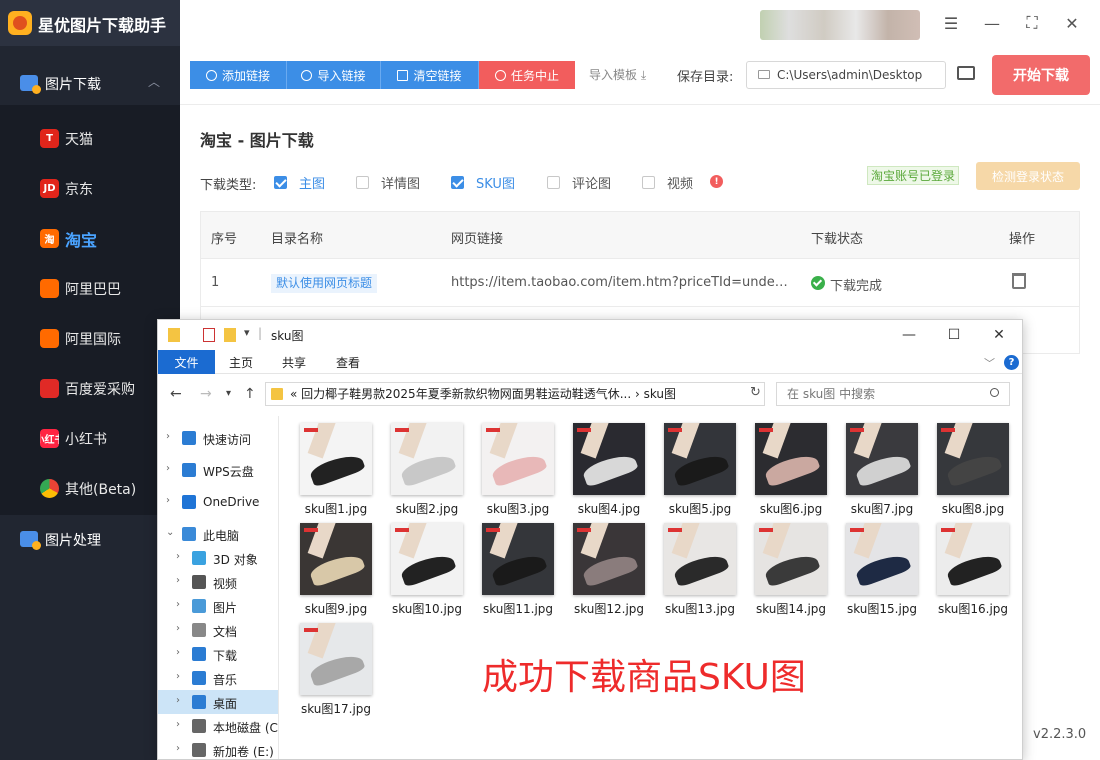 Image resolution: width=1100 pixels, height=760 pixels. I want to click on sidebar-item: 阿里国际, so click(90, 338).